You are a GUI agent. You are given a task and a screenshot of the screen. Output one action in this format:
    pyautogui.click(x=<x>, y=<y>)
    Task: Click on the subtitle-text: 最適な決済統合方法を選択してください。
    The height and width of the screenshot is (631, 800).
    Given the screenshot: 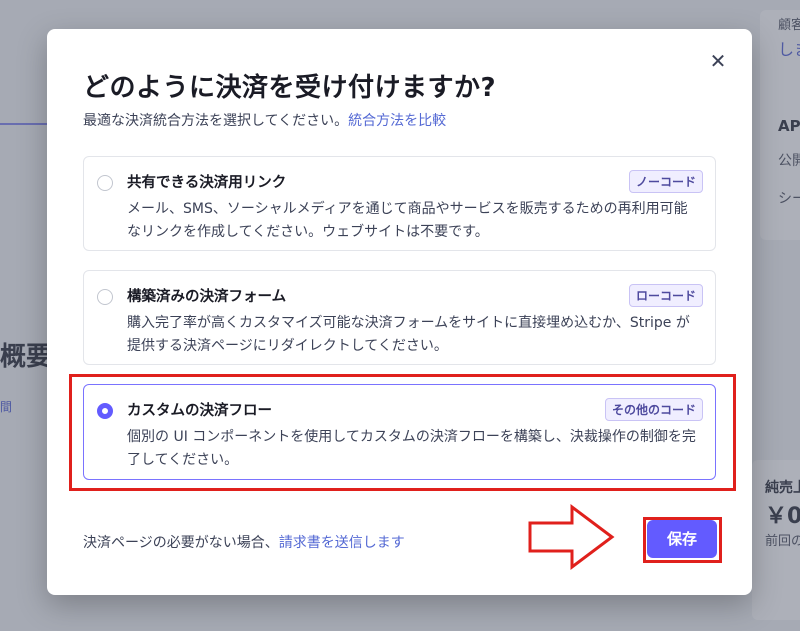 What is the action you would take?
    pyautogui.click(x=216, y=121)
    